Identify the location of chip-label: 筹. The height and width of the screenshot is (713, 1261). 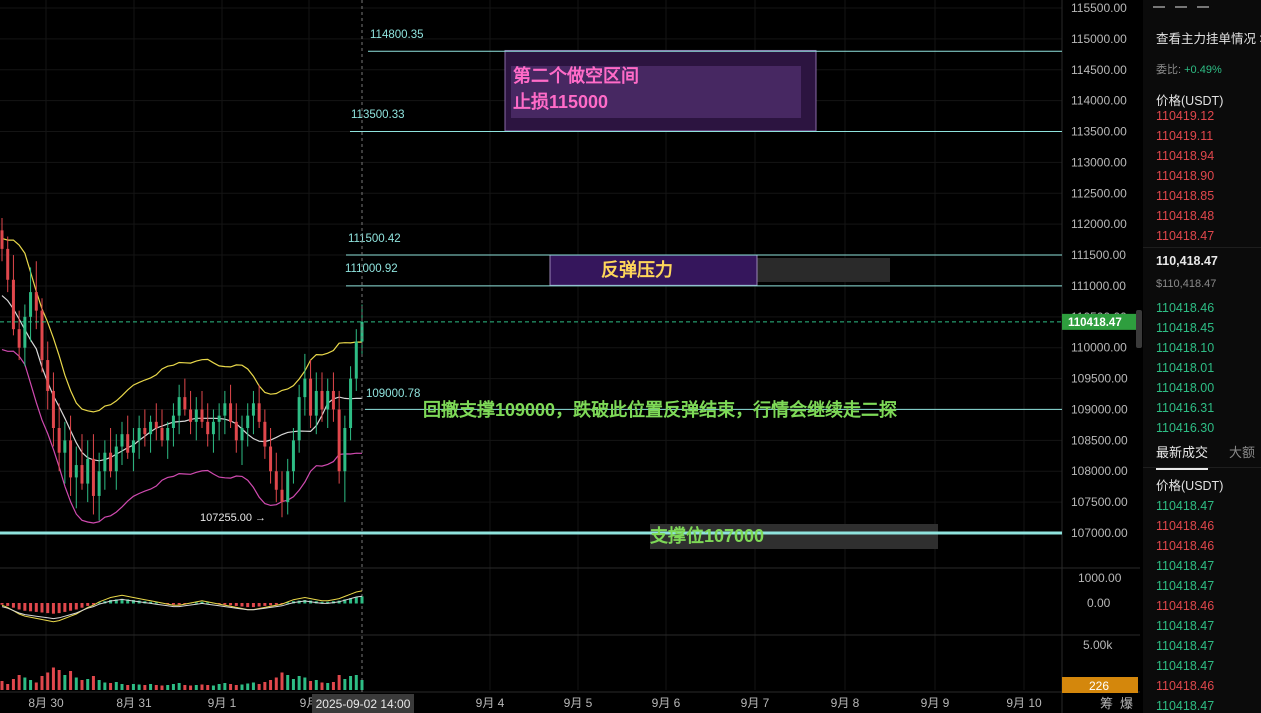
(1106, 704).